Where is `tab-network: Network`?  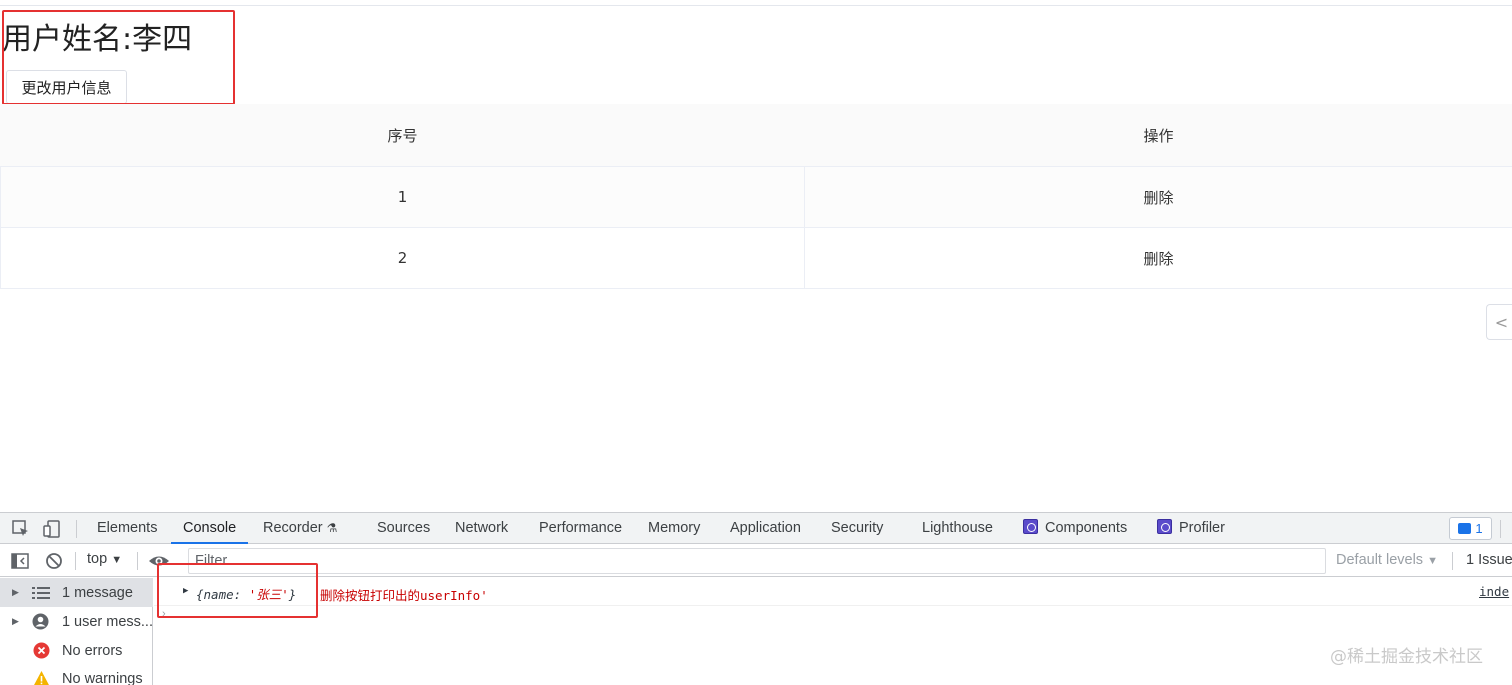
tab-network: Network is located at coordinates (481, 528).